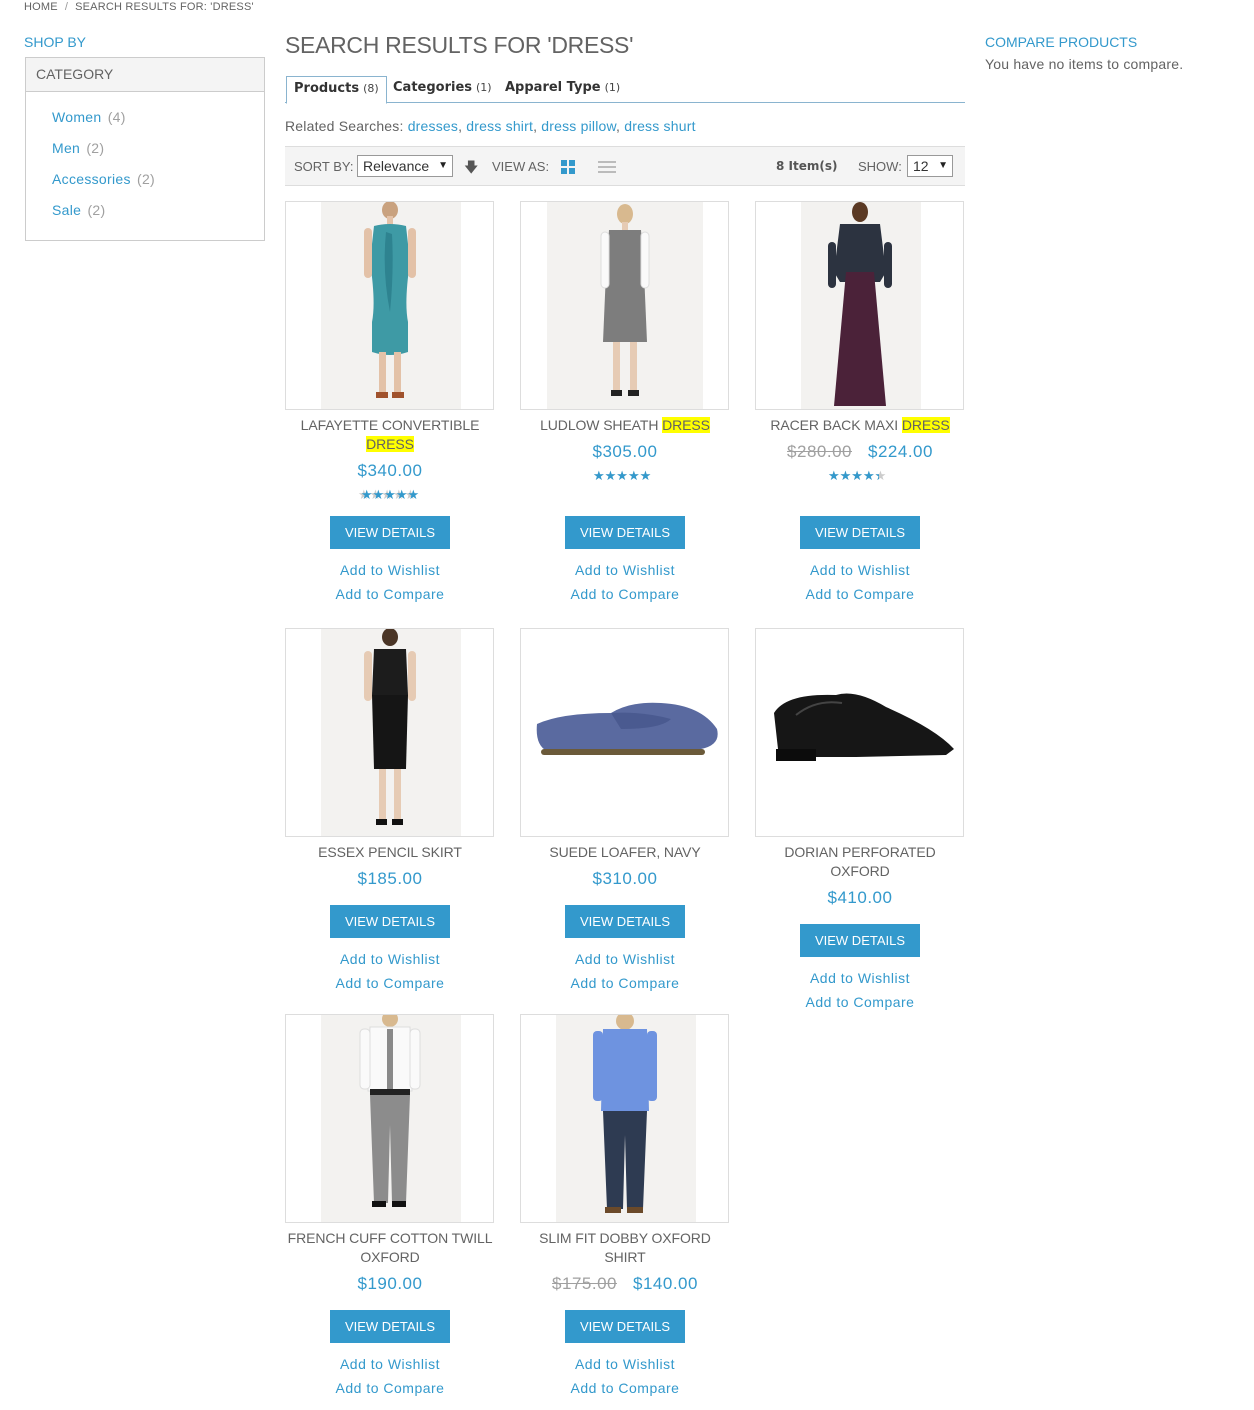 The width and height of the screenshot is (1254, 1410). I want to click on search-highlight: DRESS, so click(390, 444).